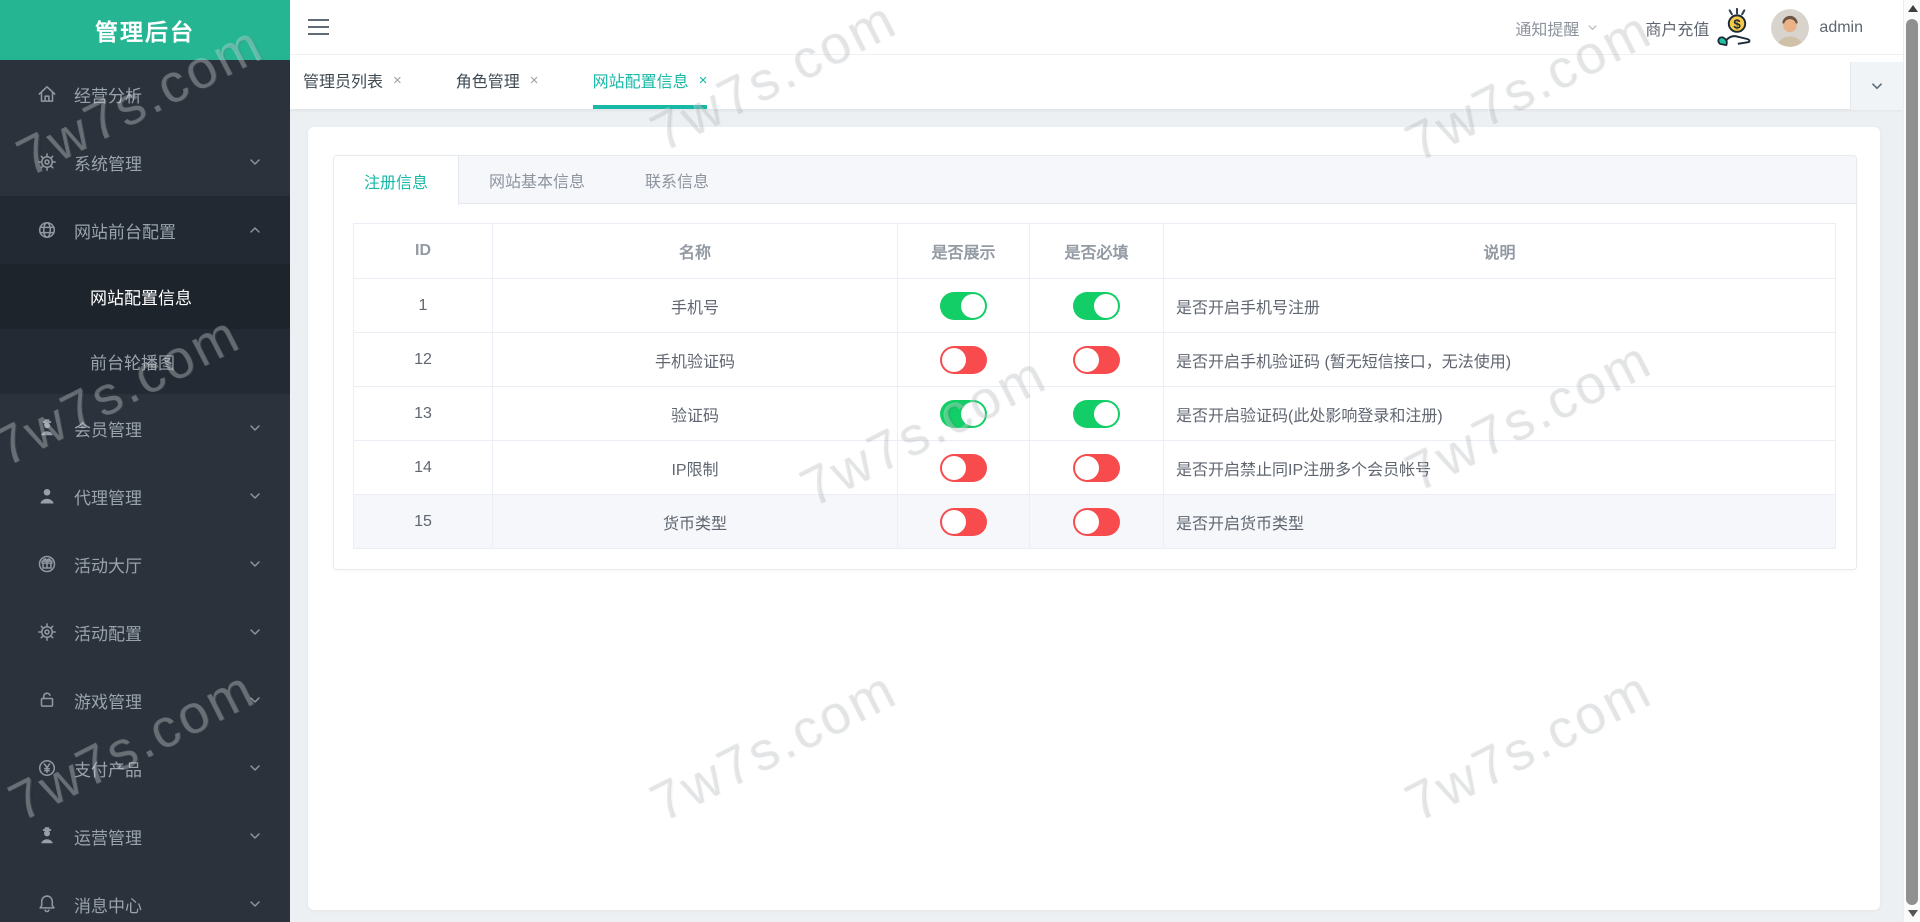 Image resolution: width=1920 pixels, height=922 pixels. What do you see at coordinates (255, 230) in the screenshot?
I see `chevron-up-icon` at bounding box center [255, 230].